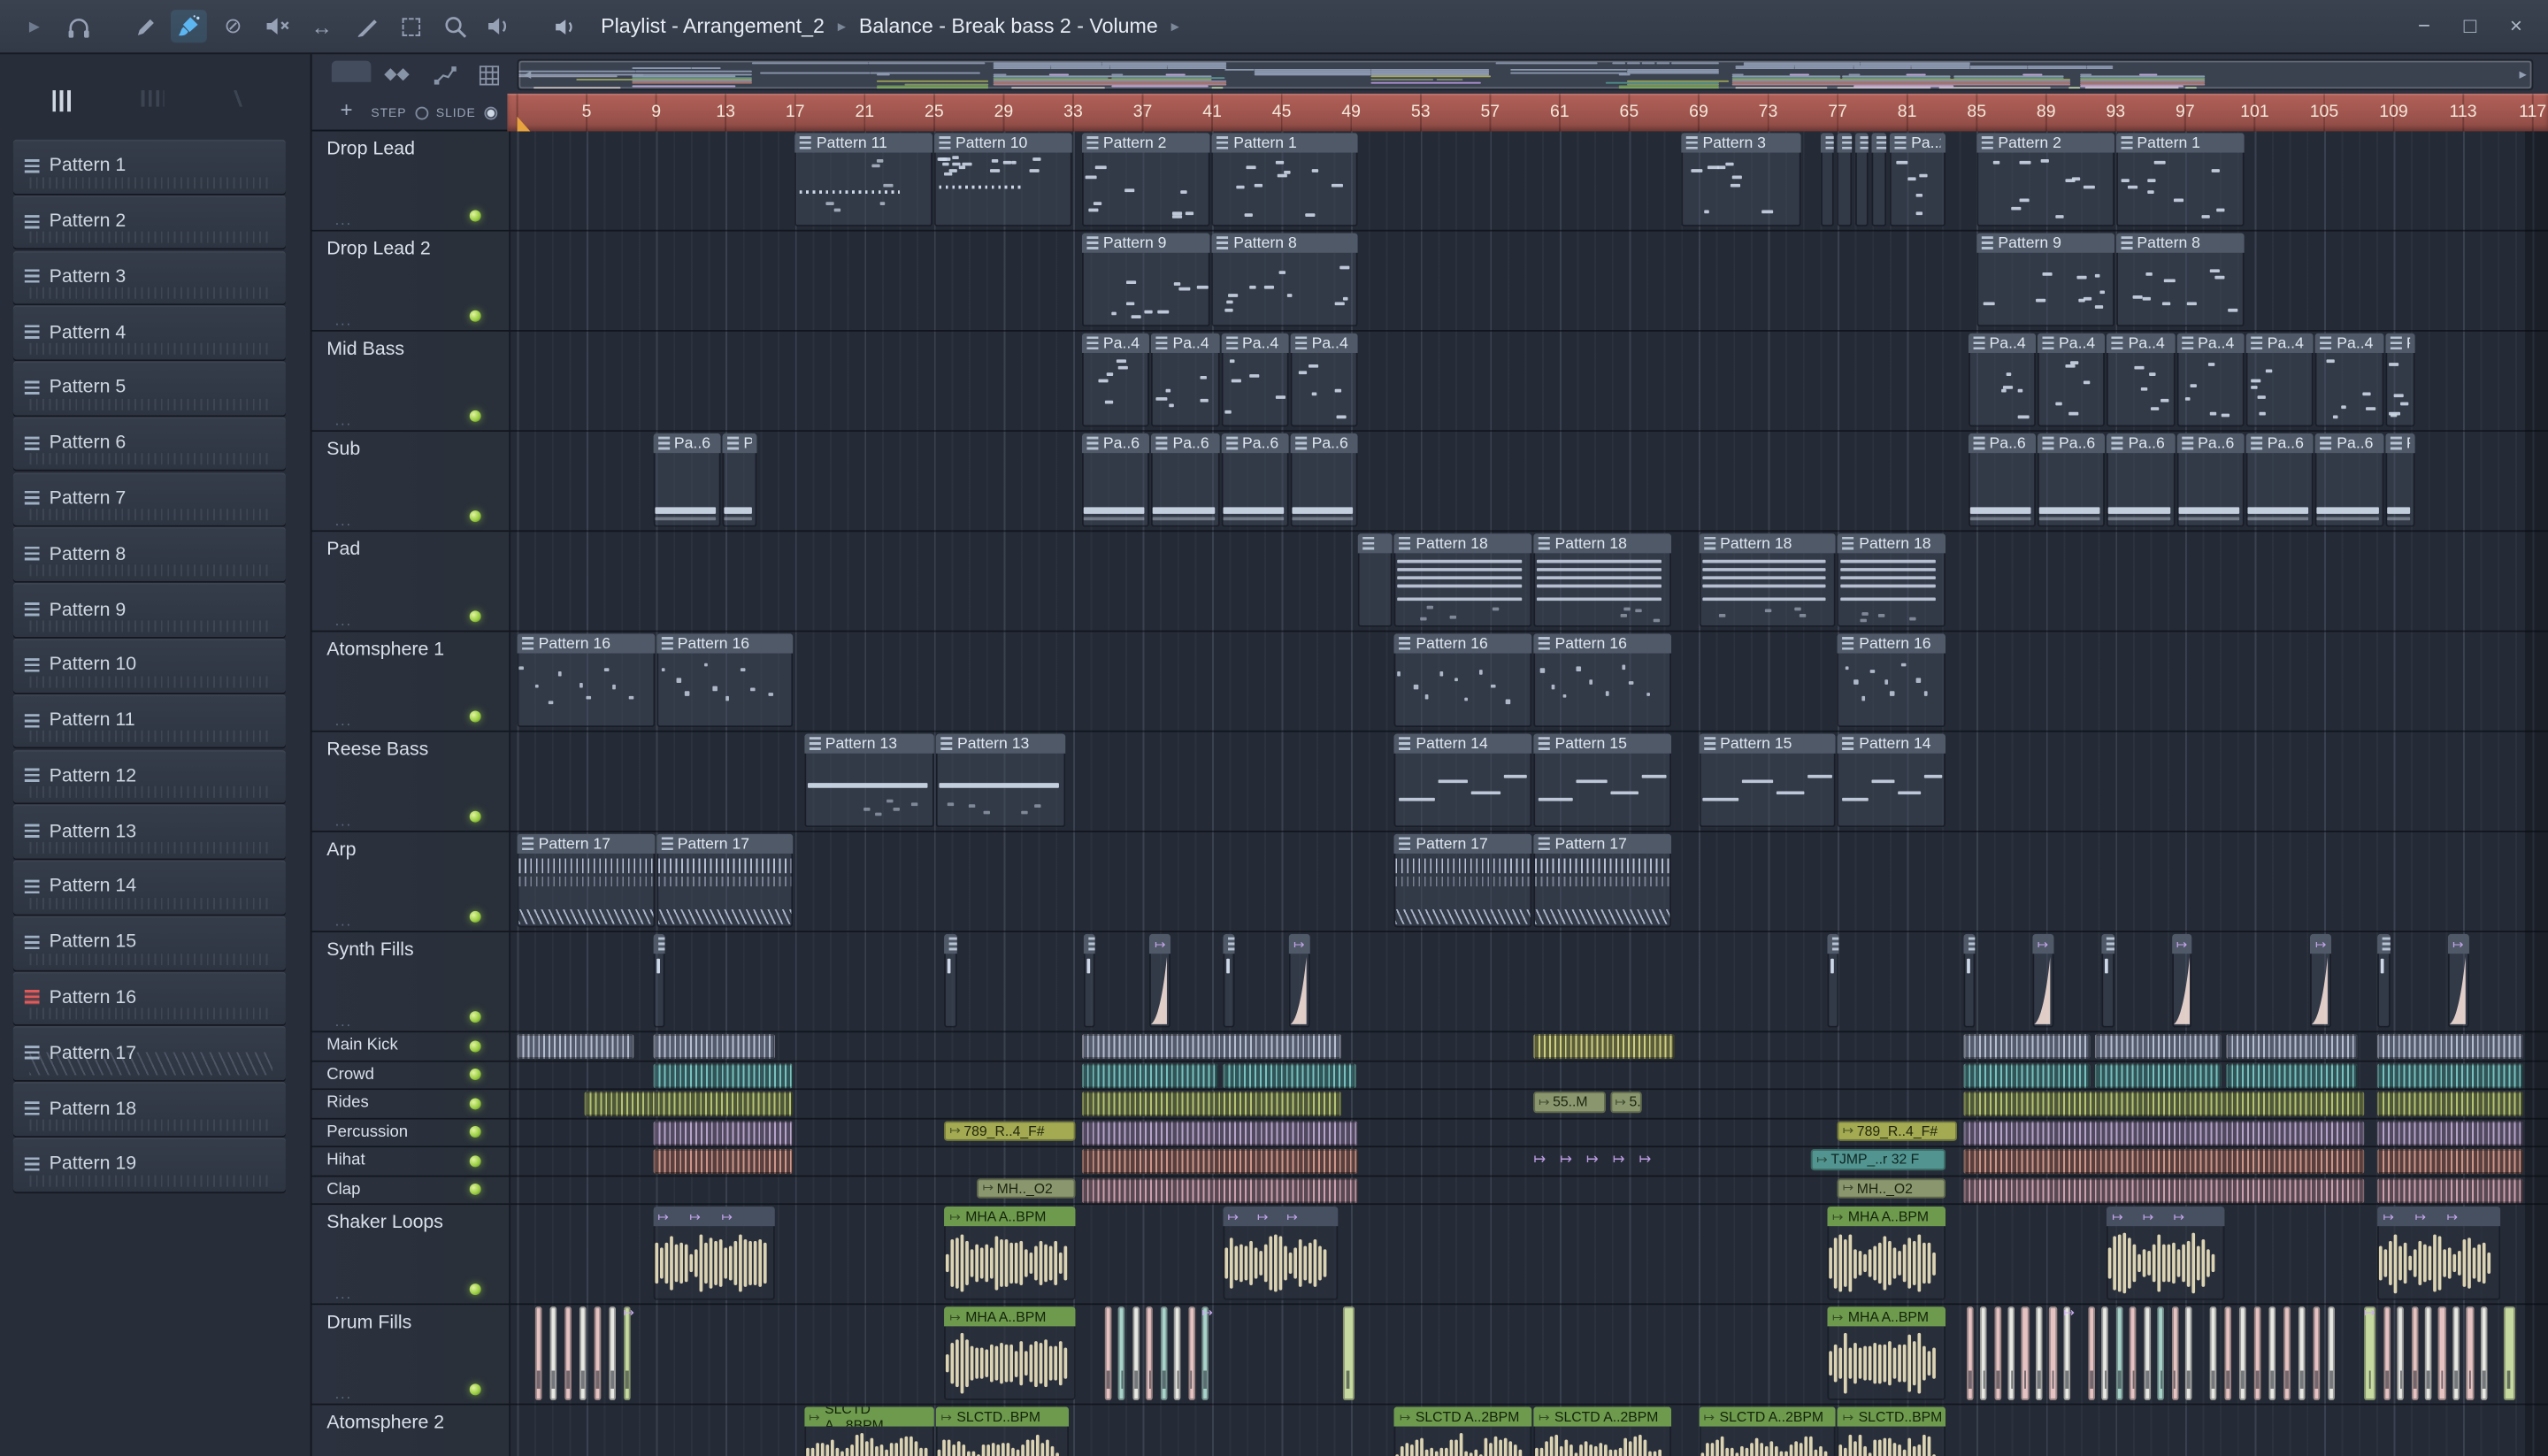 The width and height of the screenshot is (2548, 1456). What do you see at coordinates (411, 1190) in the screenshot?
I see `track-header: Clap` at bounding box center [411, 1190].